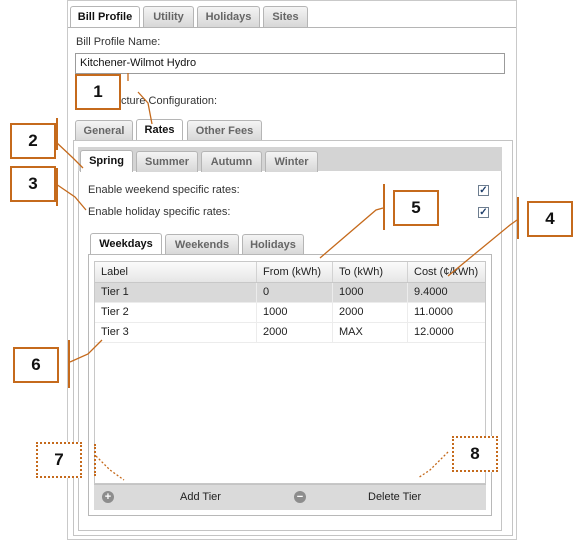 The width and height of the screenshot is (575, 541). What do you see at coordinates (416, 208) in the screenshot?
I see `callout-5: 5` at bounding box center [416, 208].